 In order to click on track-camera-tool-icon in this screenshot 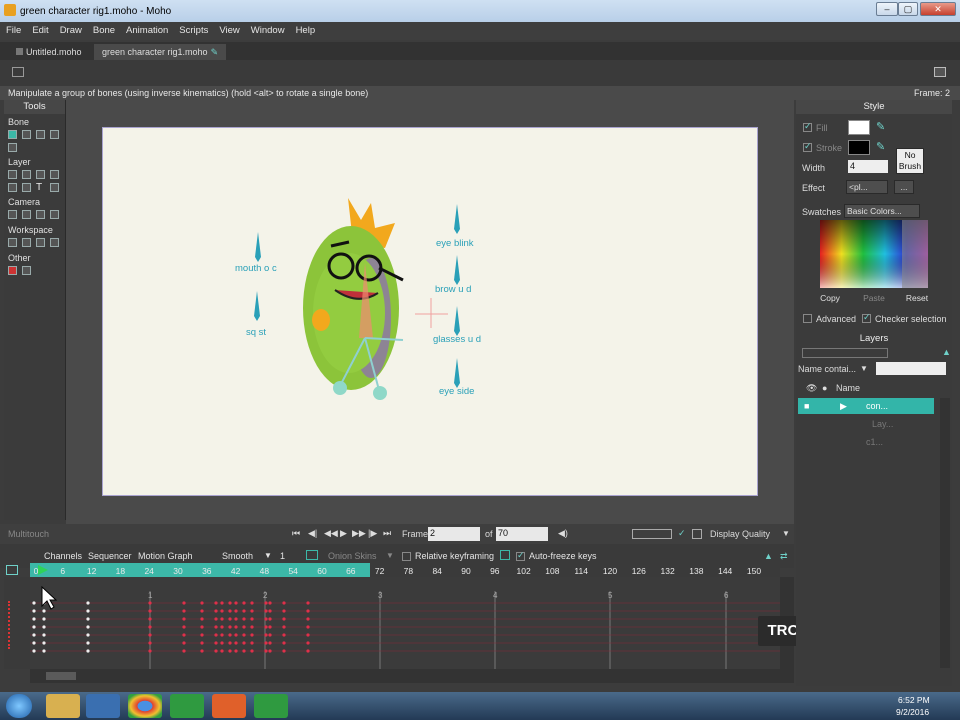, I will do `click(12, 214)`.